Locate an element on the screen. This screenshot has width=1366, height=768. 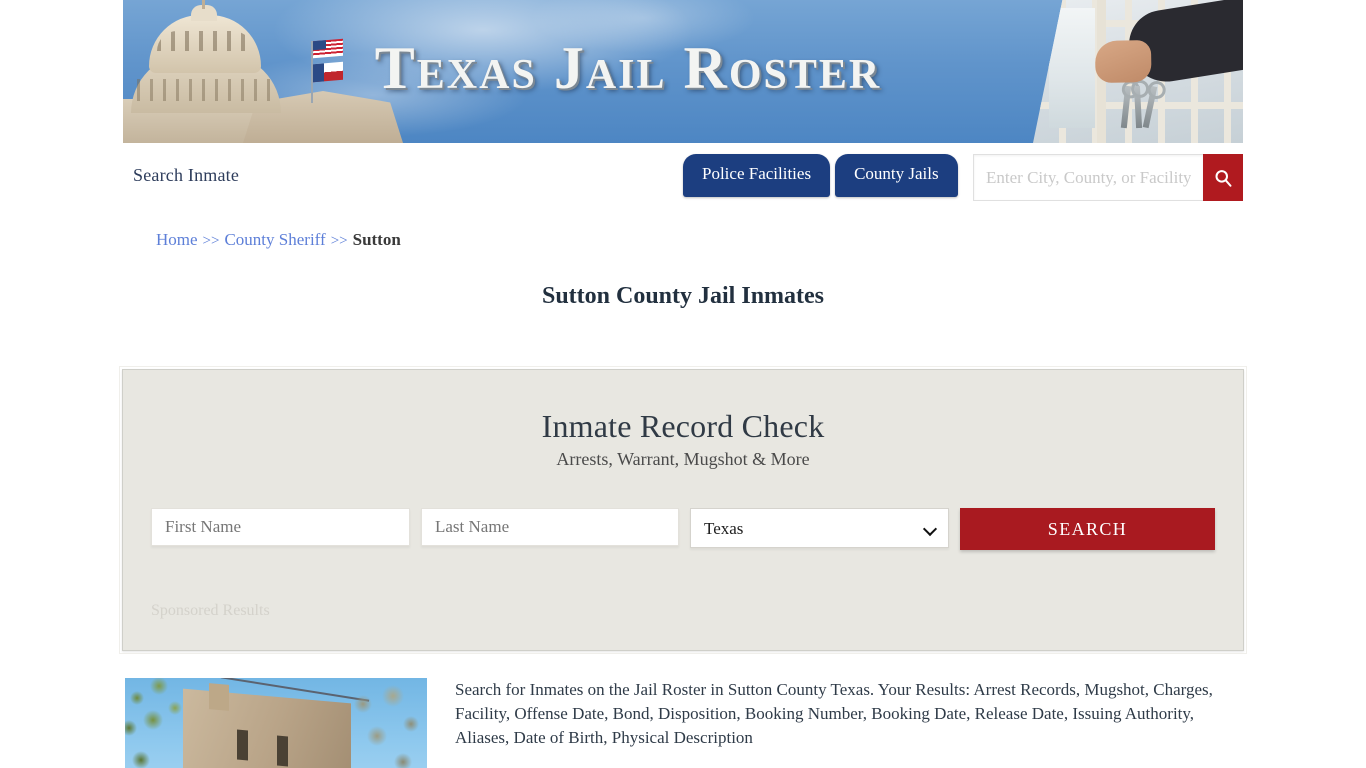
facility-search-box is located at coordinates (1108, 177).